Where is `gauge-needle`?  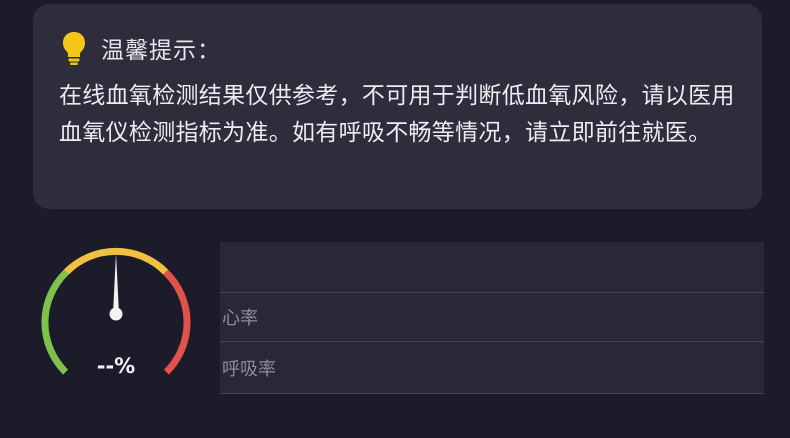 gauge-needle is located at coordinates (116, 283).